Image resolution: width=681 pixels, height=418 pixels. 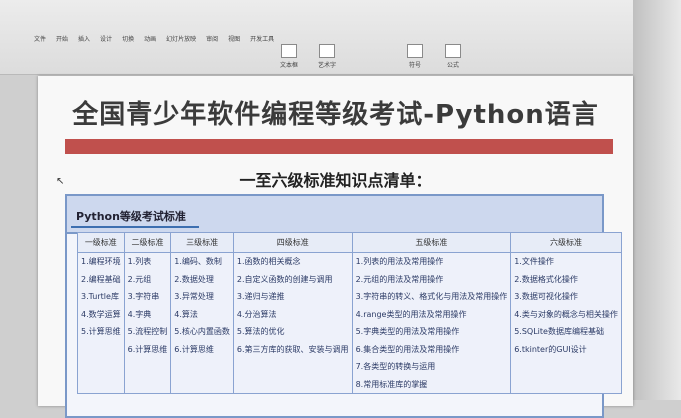 What do you see at coordinates (657, 200) in the screenshot?
I see `screen-edge` at bounding box center [657, 200].